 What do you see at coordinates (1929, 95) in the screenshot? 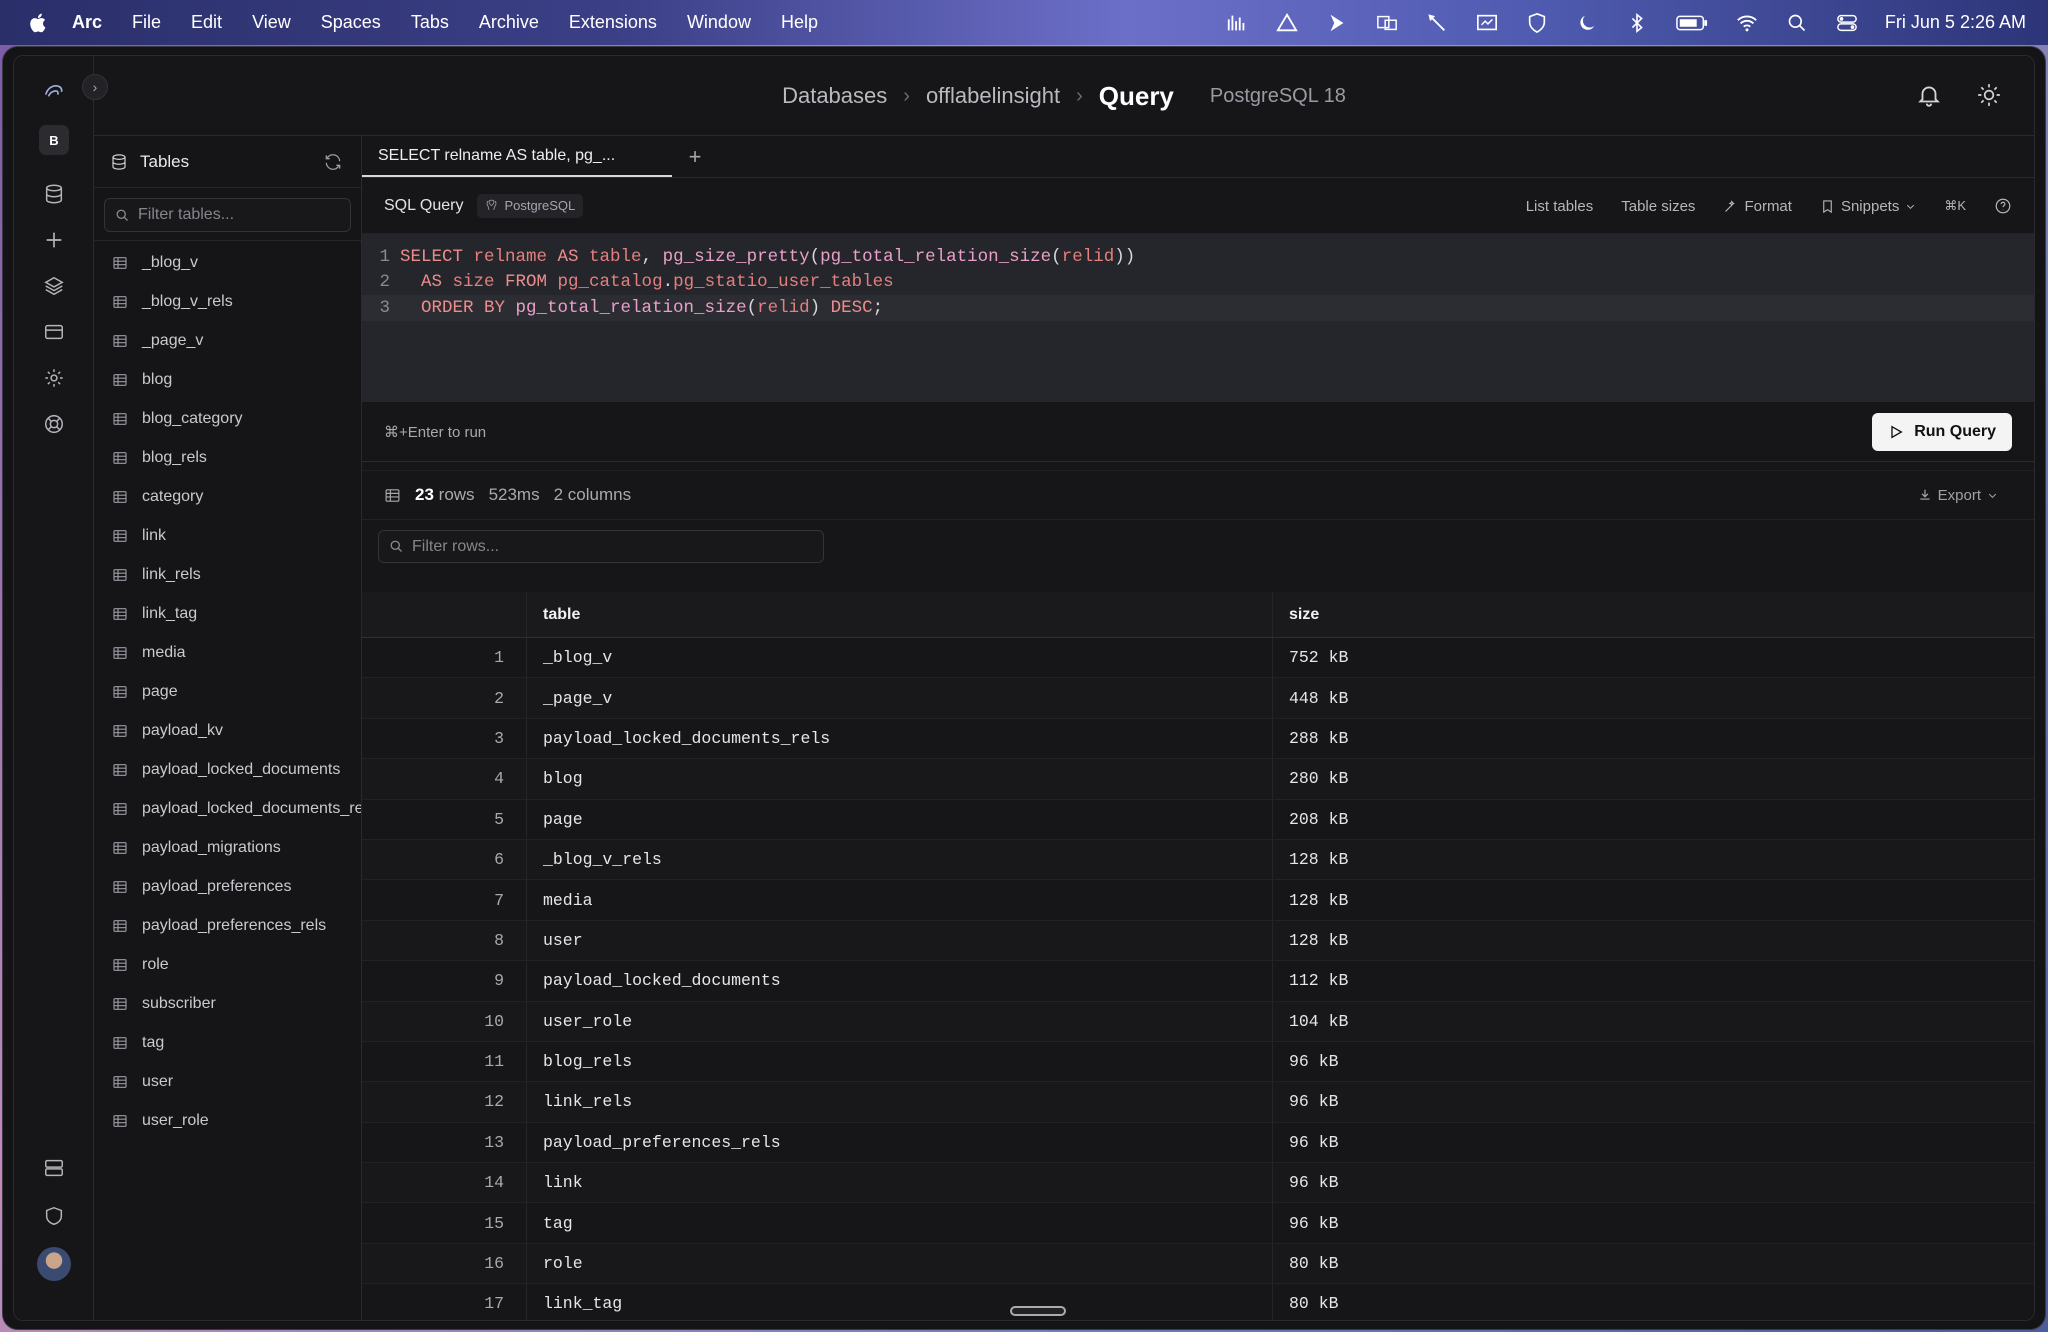
I see `notifications-bell-icon` at bounding box center [1929, 95].